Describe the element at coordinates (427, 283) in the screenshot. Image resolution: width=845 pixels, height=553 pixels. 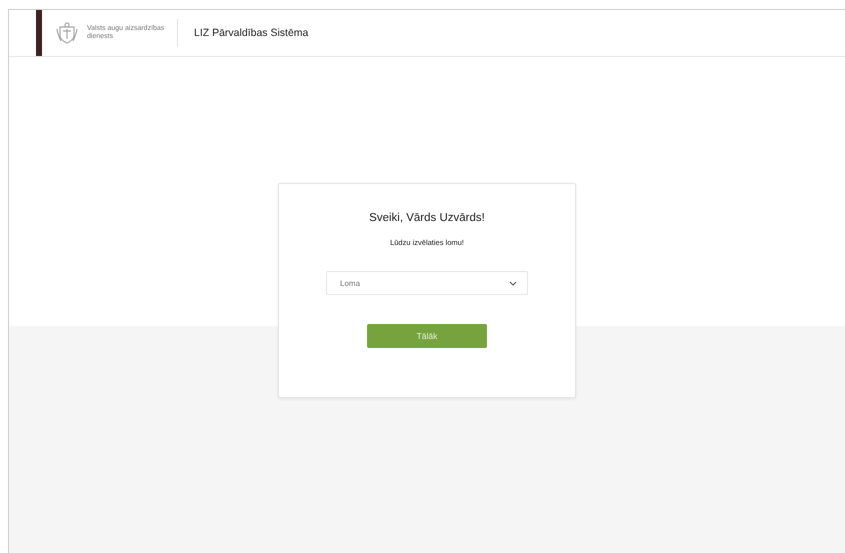
I see `role-dropdown: Loma` at that location.